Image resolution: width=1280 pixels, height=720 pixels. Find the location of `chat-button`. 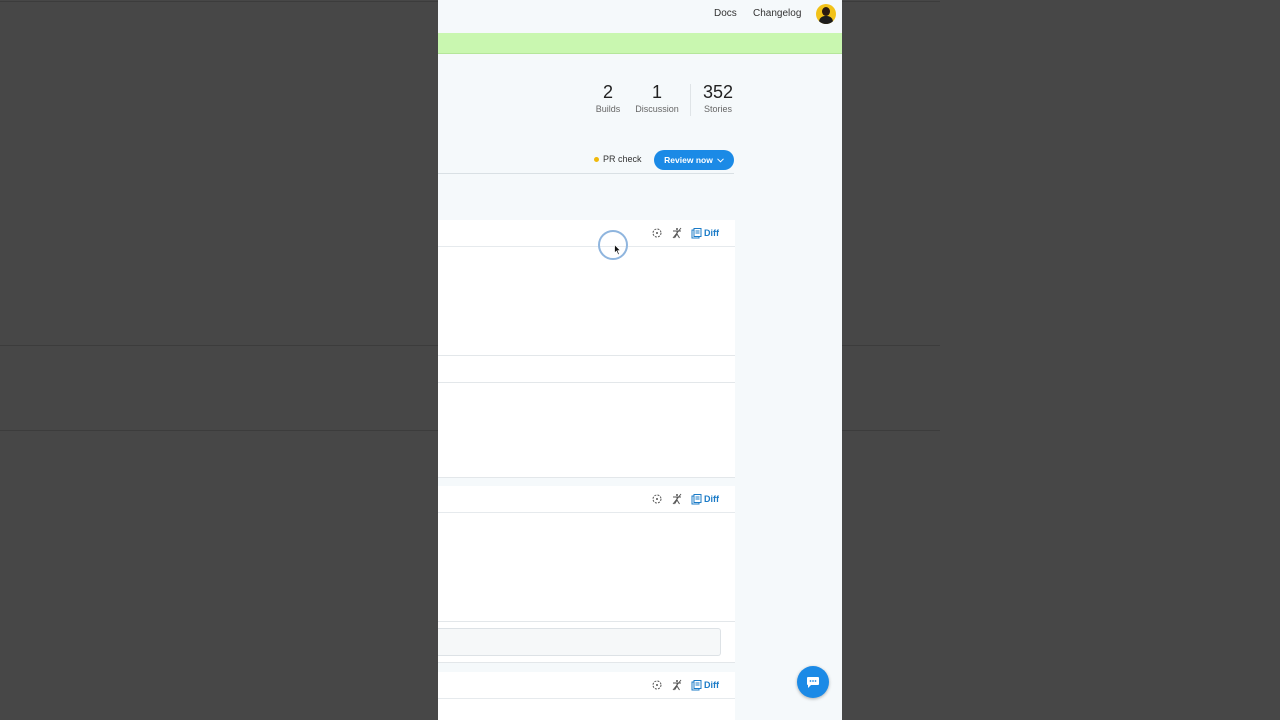

chat-button is located at coordinates (813, 682).